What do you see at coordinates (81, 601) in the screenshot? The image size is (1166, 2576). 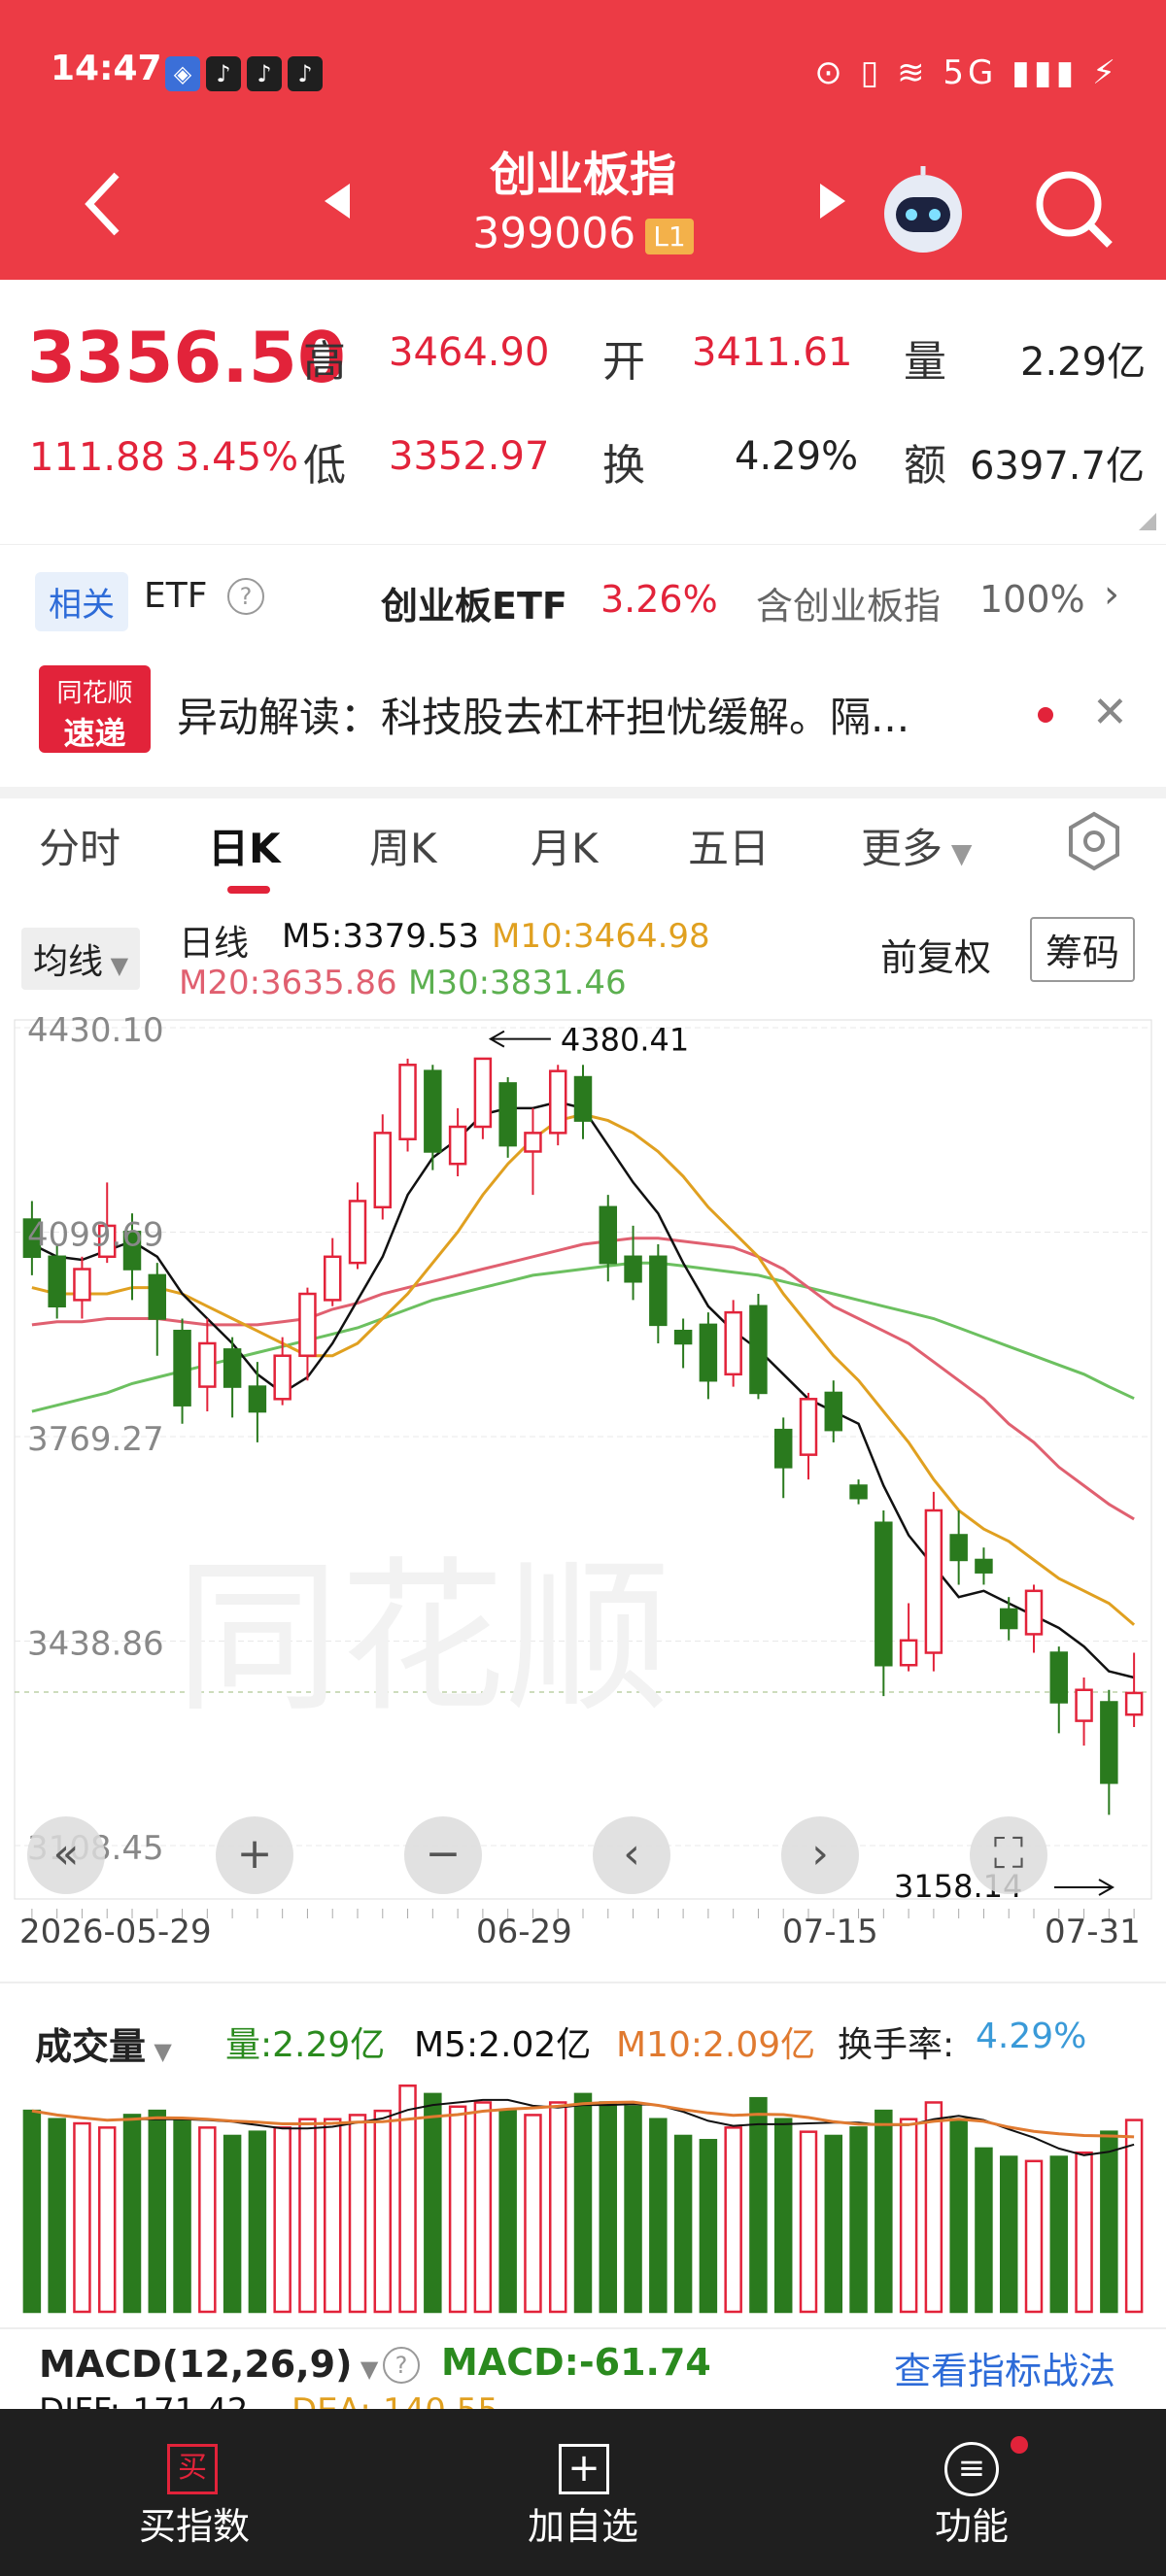 I see `related-tag: 相关` at bounding box center [81, 601].